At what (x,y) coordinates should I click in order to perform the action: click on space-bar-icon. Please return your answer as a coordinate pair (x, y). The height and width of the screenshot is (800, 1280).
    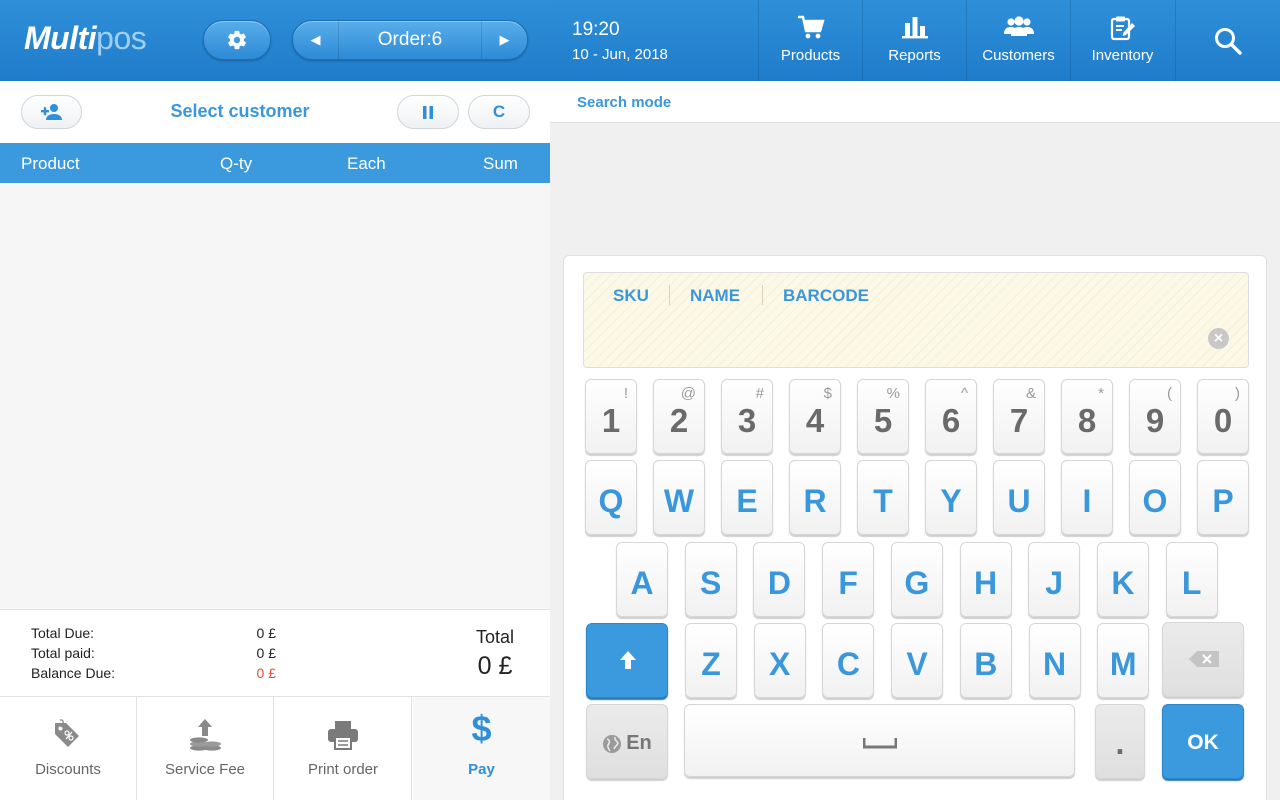
    Looking at the image, I should click on (880, 743).